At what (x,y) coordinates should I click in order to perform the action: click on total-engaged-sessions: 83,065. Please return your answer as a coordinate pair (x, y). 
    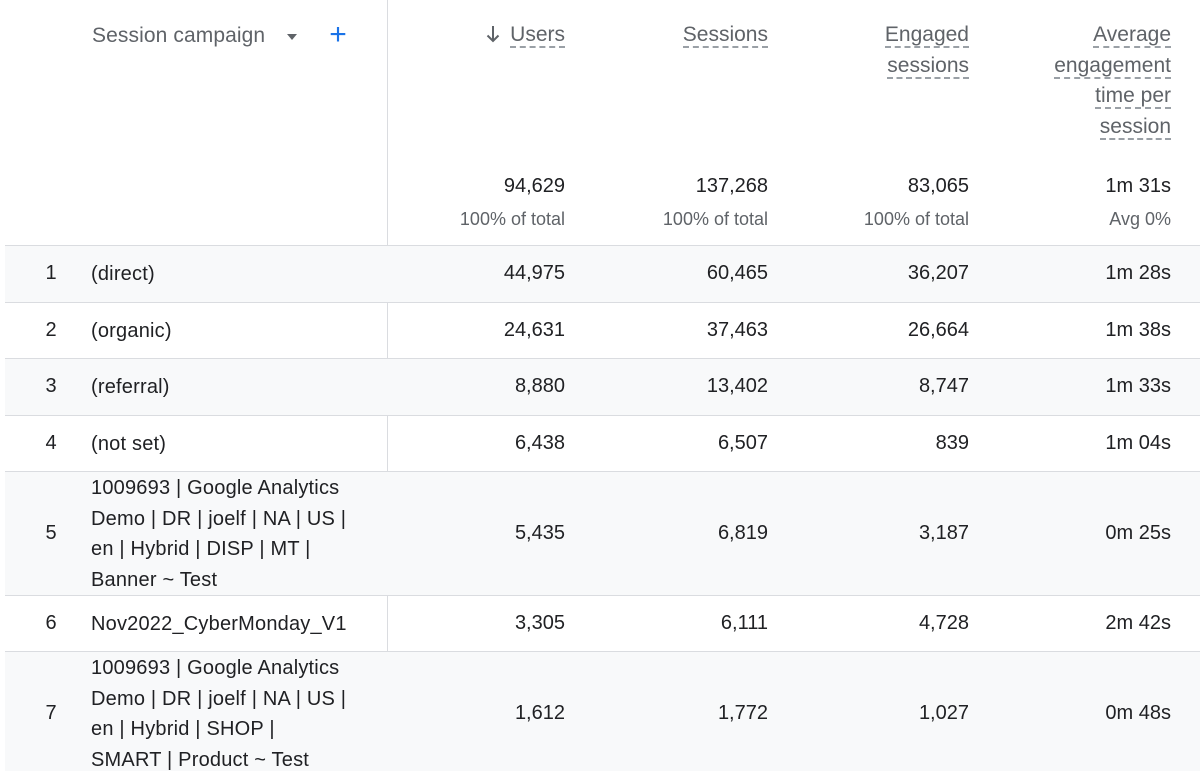
    Looking at the image, I should click on (938, 186).